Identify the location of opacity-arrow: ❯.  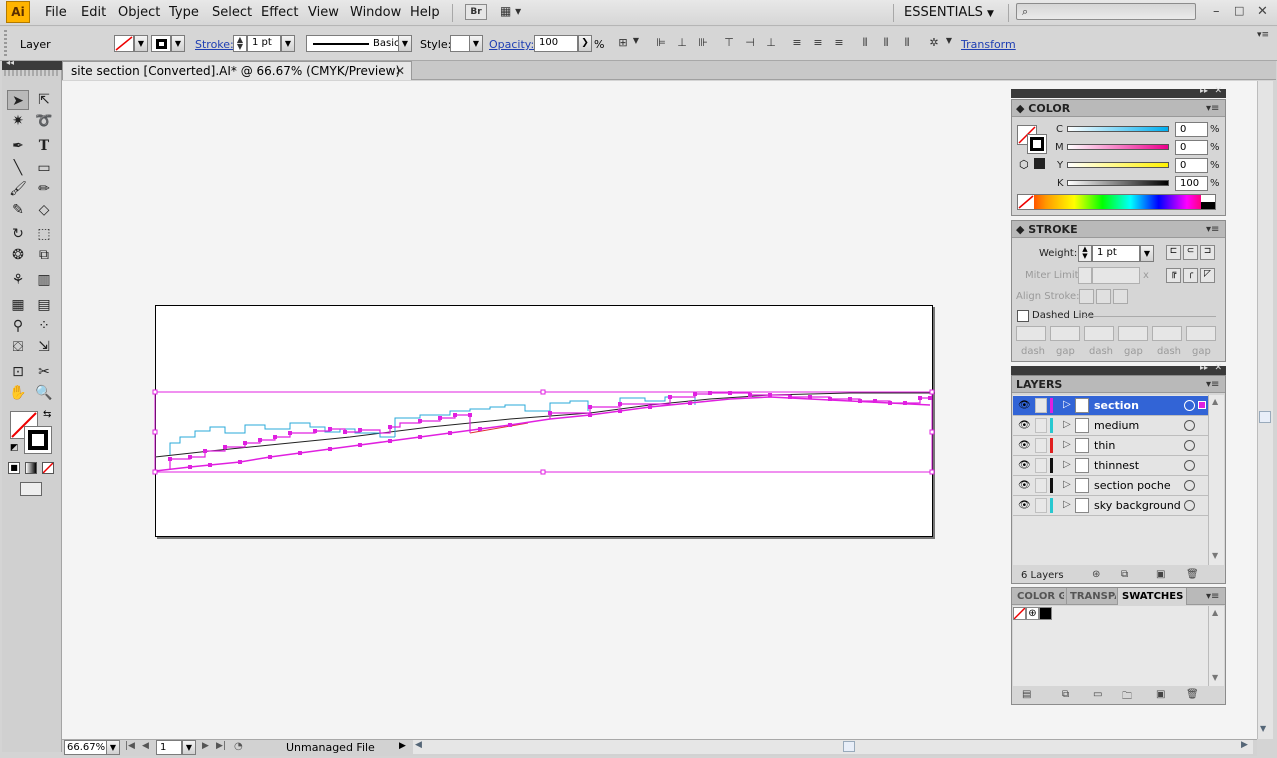
(585, 43).